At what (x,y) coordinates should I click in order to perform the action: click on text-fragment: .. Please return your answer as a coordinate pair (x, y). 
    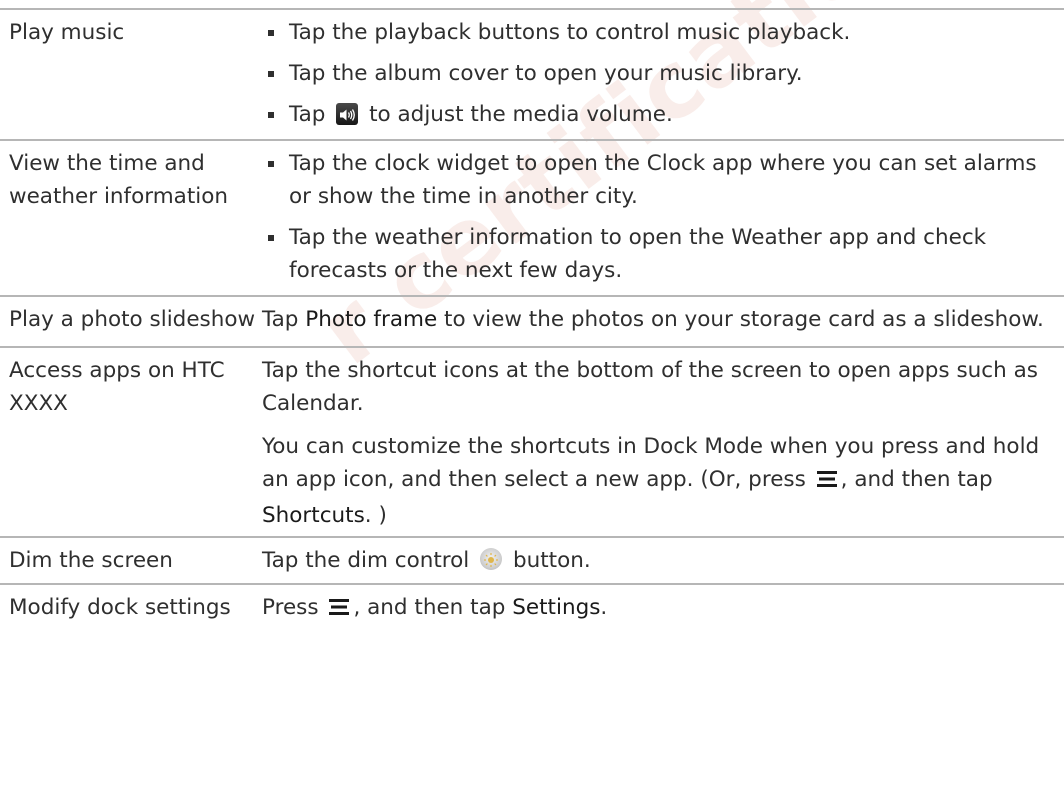
    Looking at the image, I should click on (604, 607).